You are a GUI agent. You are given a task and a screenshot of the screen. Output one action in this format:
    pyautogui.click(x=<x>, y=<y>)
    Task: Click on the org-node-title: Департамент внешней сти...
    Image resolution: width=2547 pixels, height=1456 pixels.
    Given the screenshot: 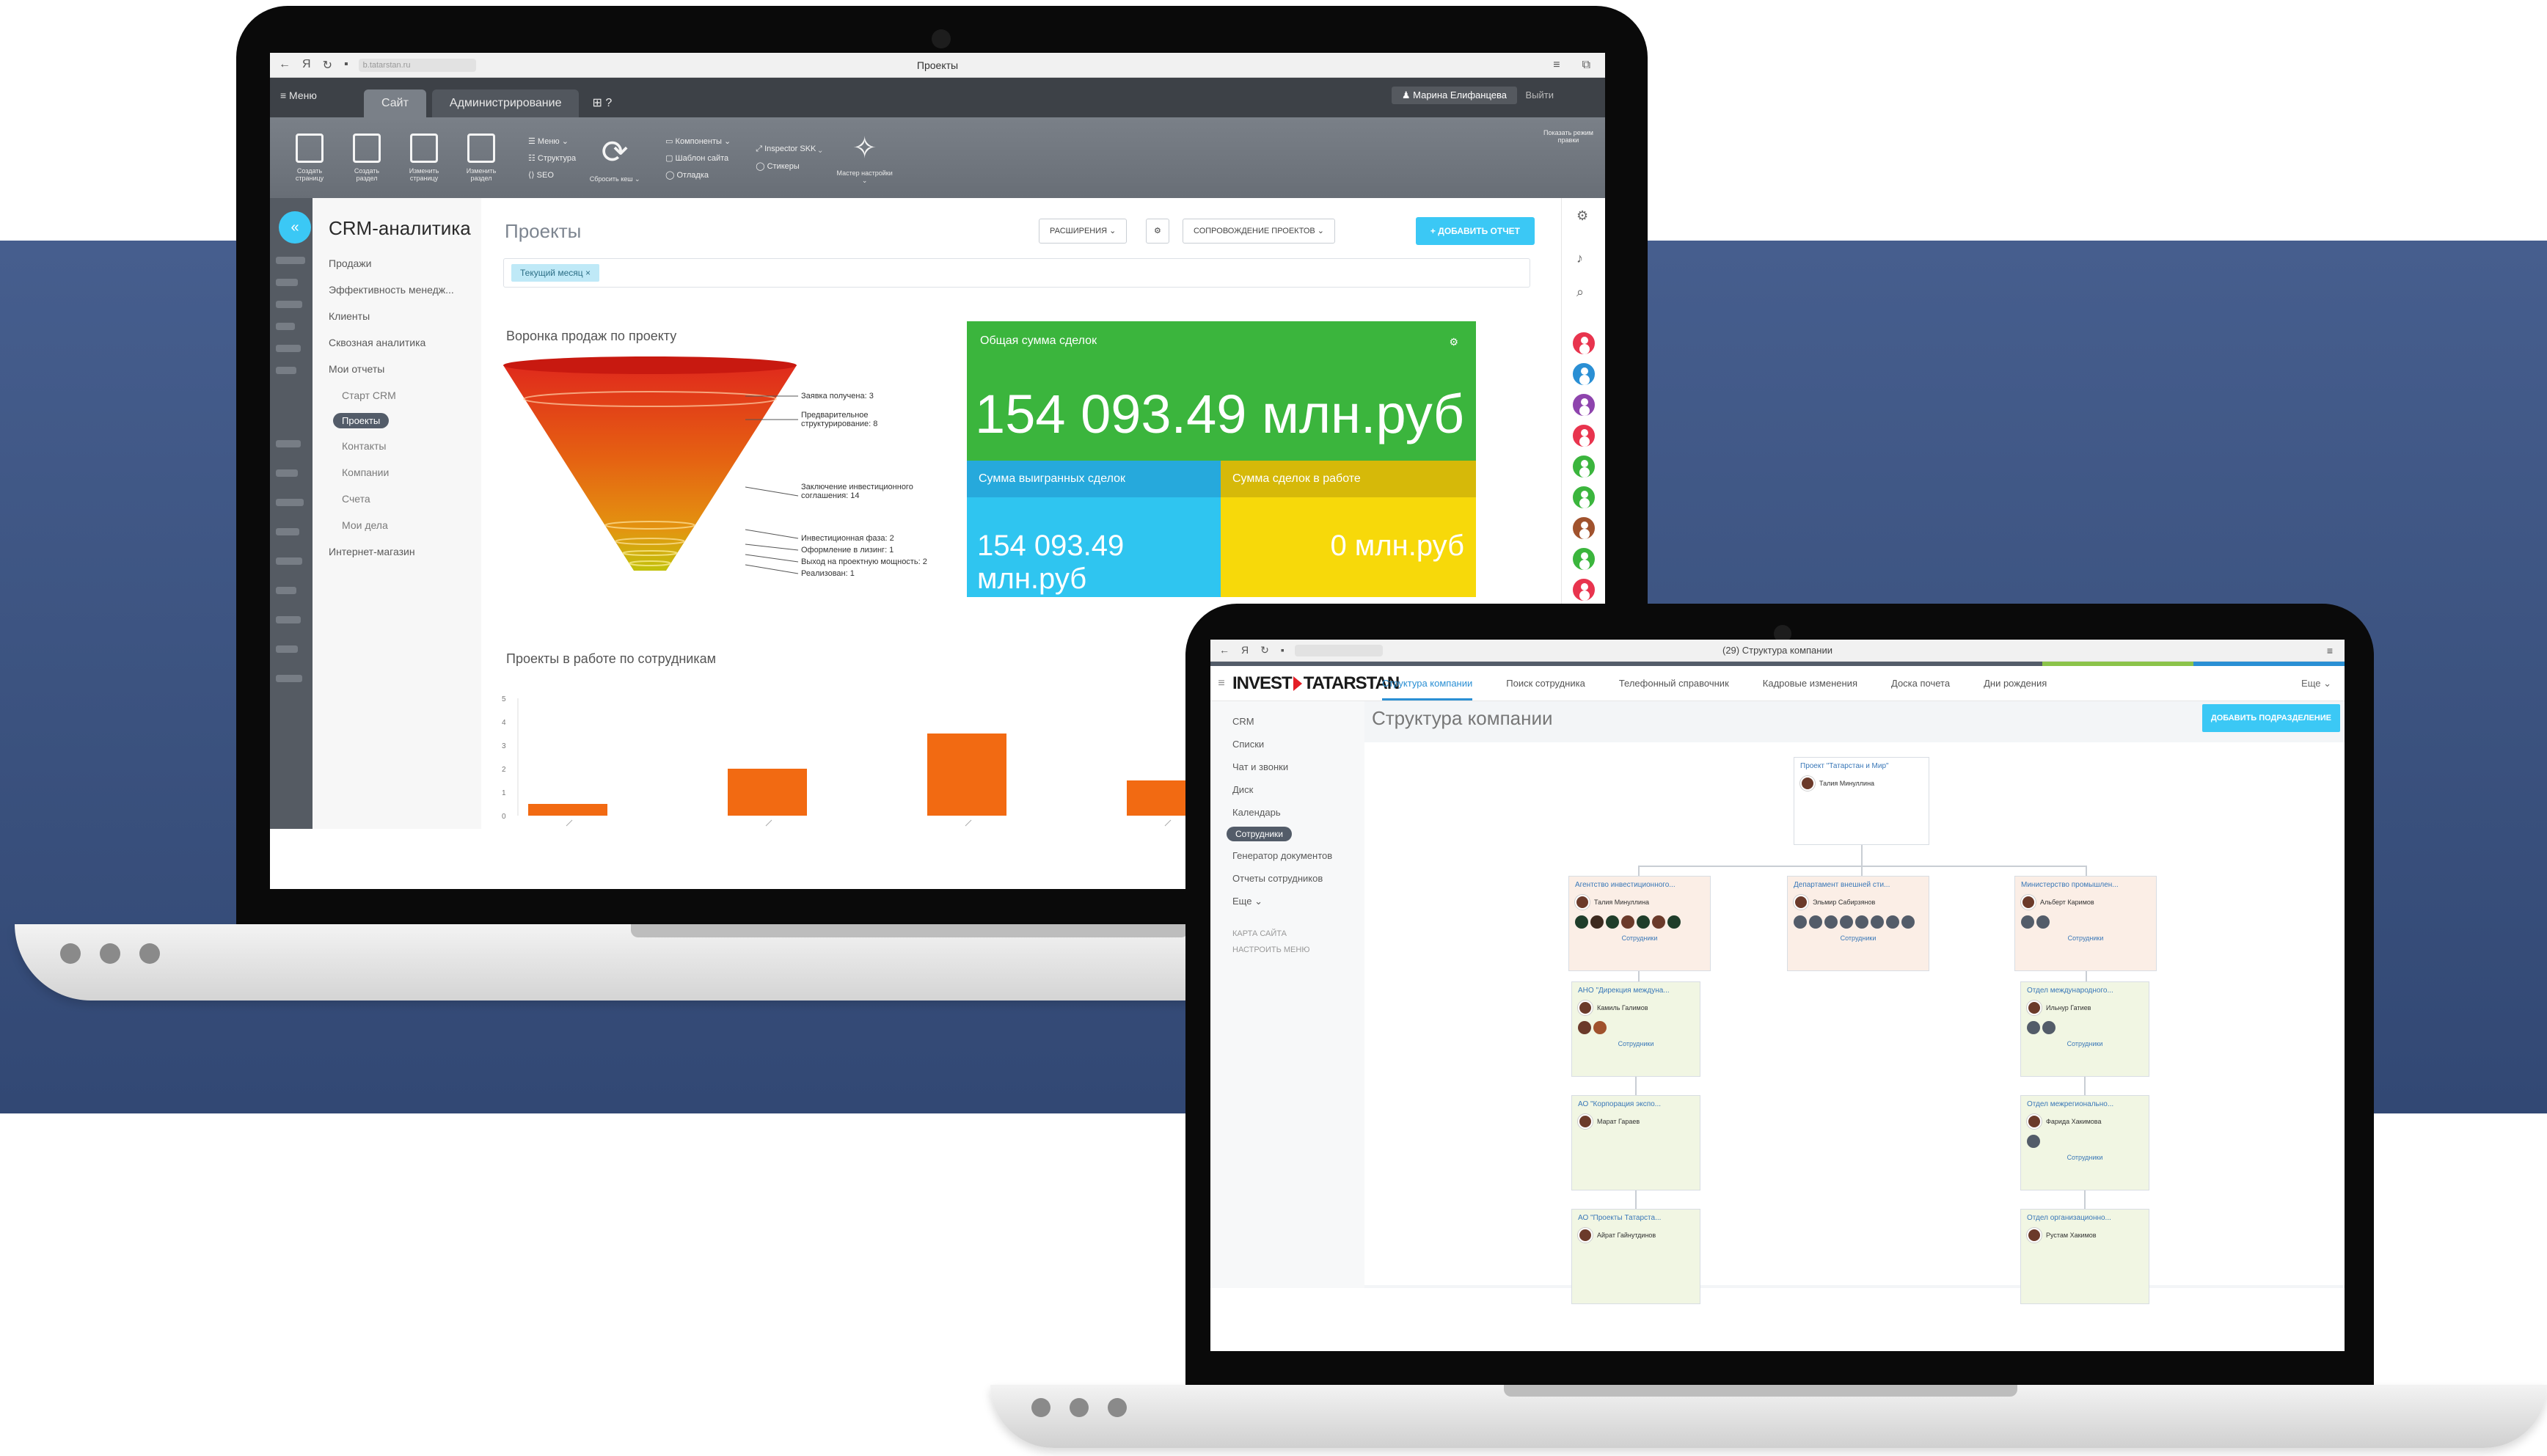 What is the action you would take?
    pyautogui.click(x=1859, y=884)
    